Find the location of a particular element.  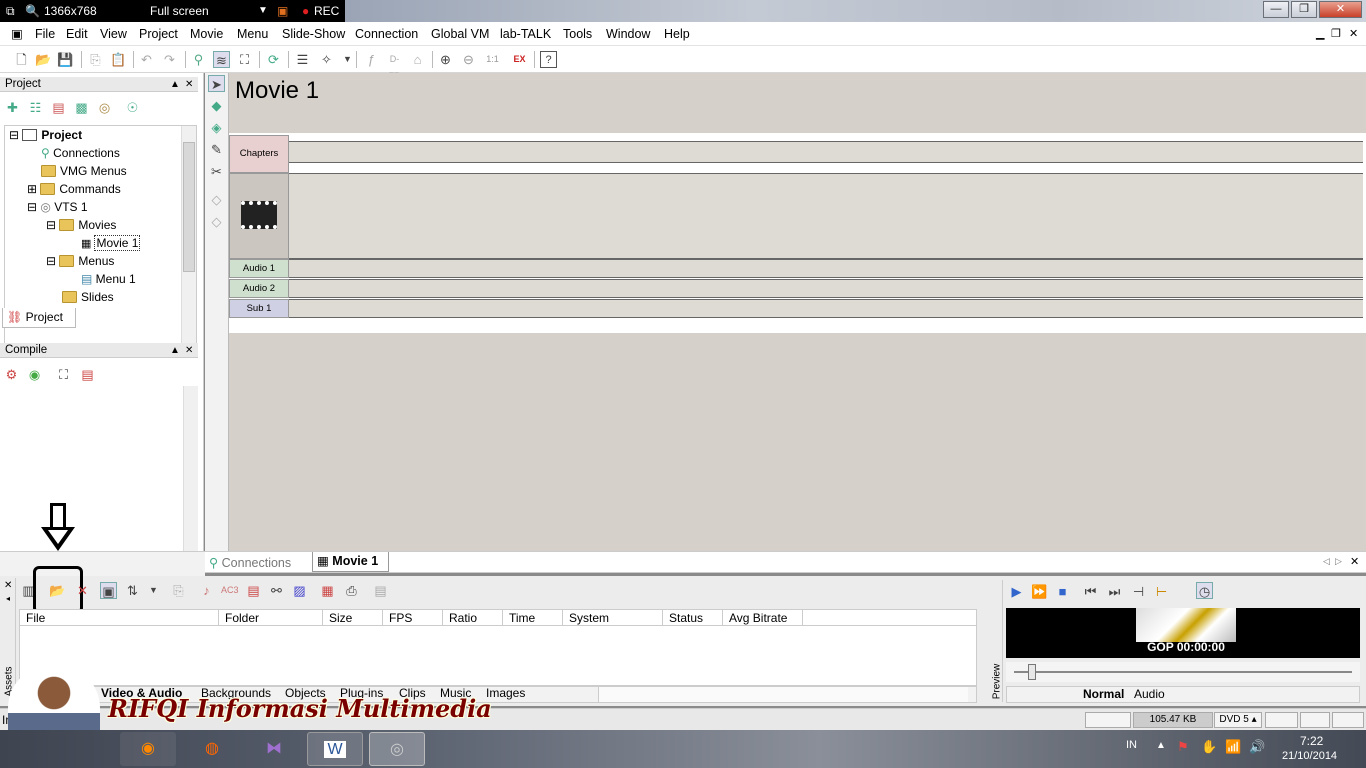

asset-file-list is located at coordinates (498, 656).